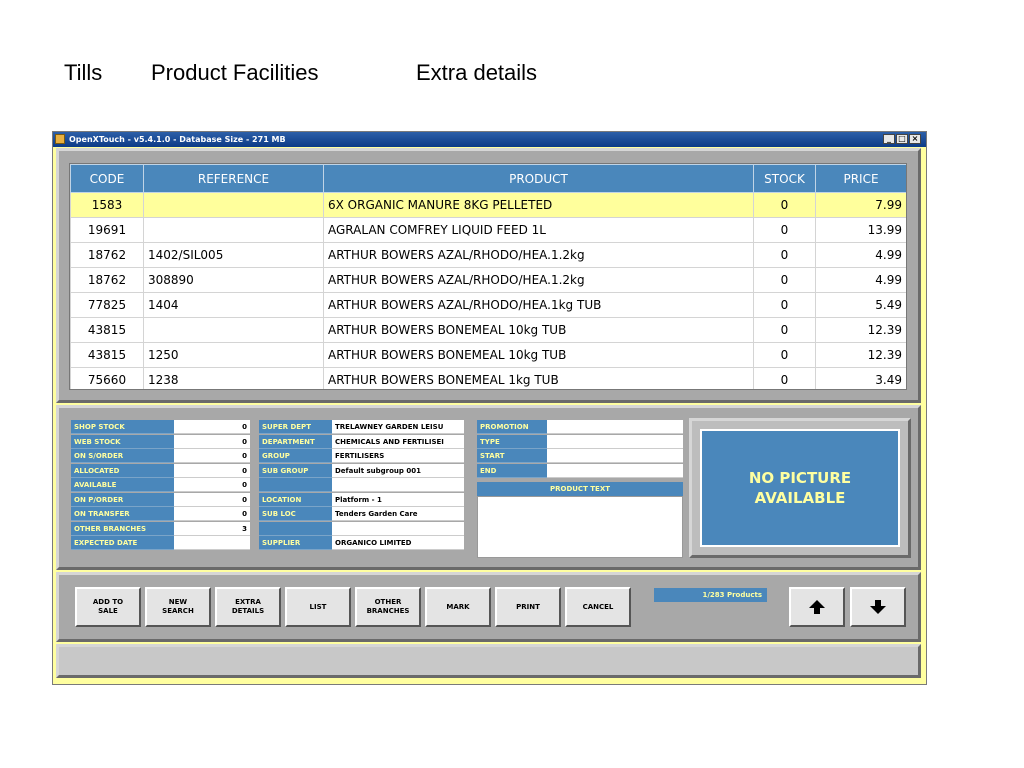  What do you see at coordinates (538, 305) in the screenshot?
I see `cell-product: ARTHUR BOWERS AZAL/RHODO/HEA.1kg TUB` at bounding box center [538, 305].